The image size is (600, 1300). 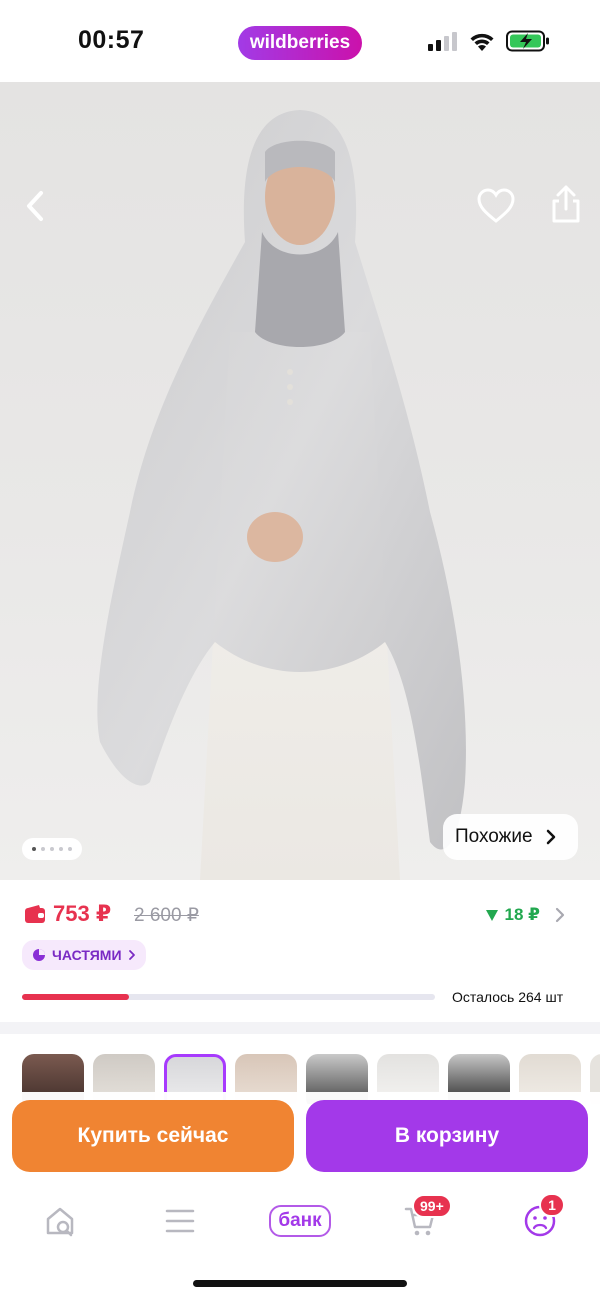 What do you see at coordinates (508, 997) in the screenshot?
I see `stock-remaining: Осталось 264 шт` at bounding box center [508, 997].